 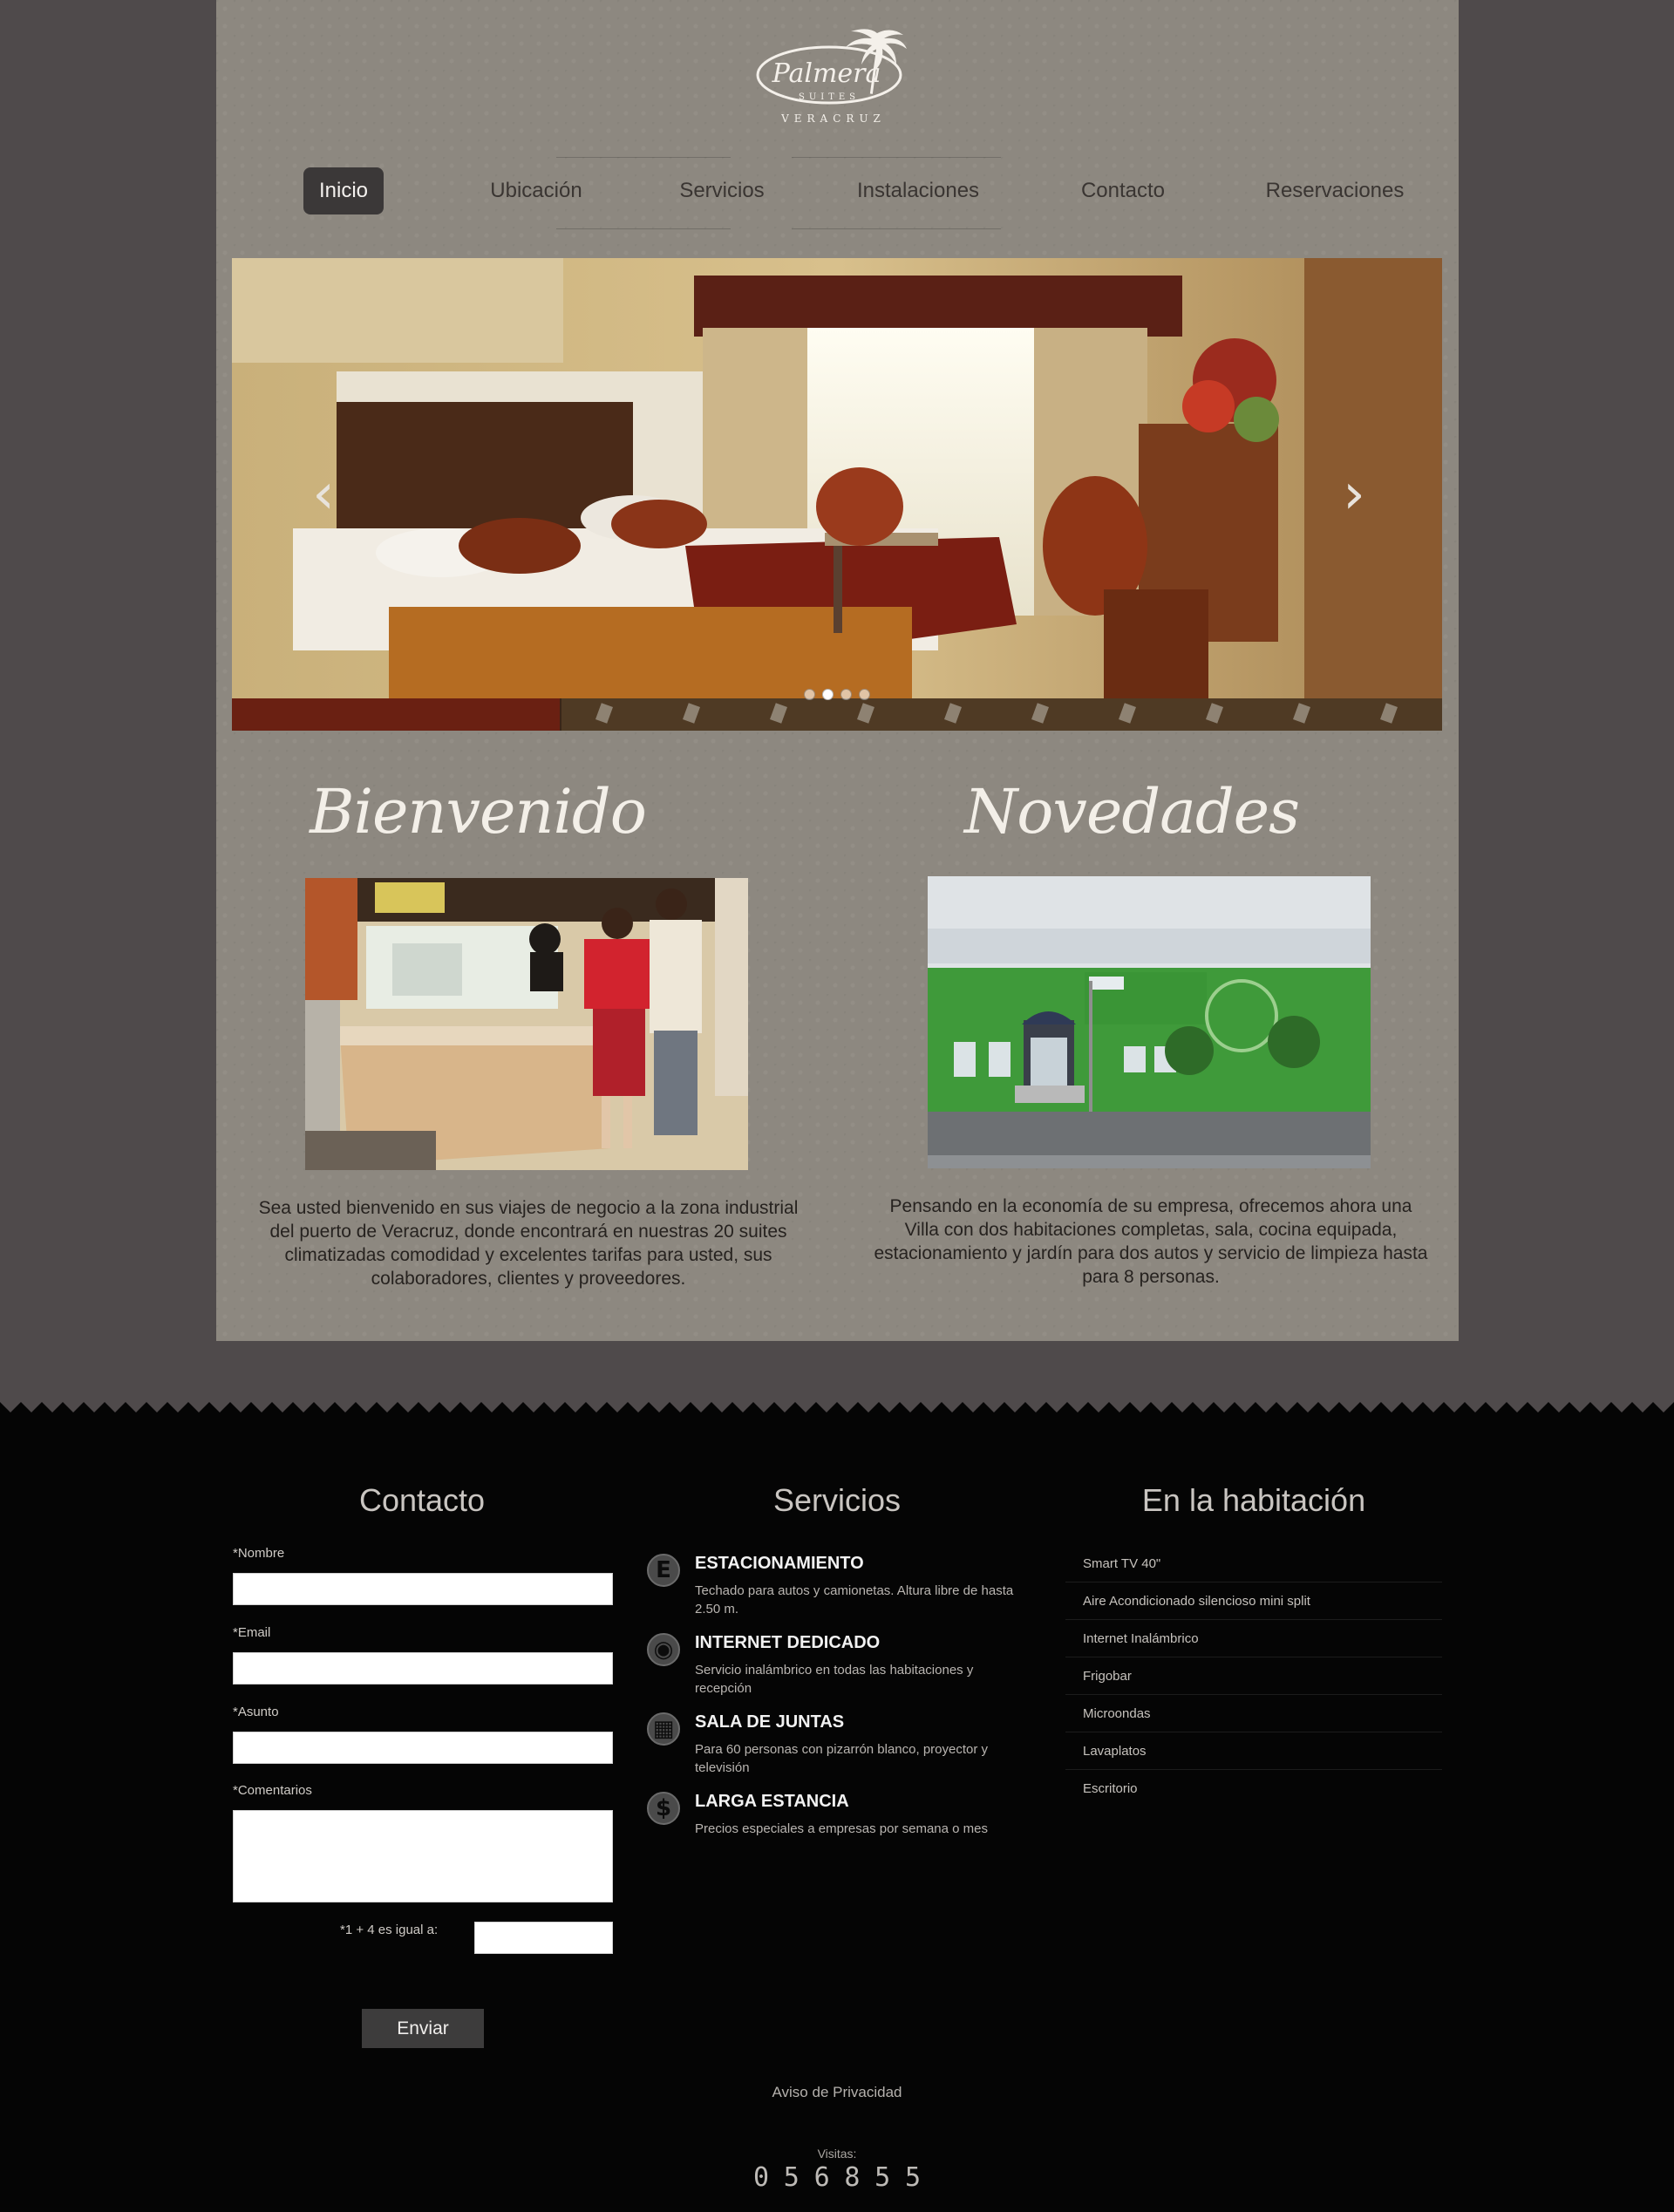 I want to click on palm-logo-icon: Palmera SUITES VERACRUZ, so click(x=831, y=77).